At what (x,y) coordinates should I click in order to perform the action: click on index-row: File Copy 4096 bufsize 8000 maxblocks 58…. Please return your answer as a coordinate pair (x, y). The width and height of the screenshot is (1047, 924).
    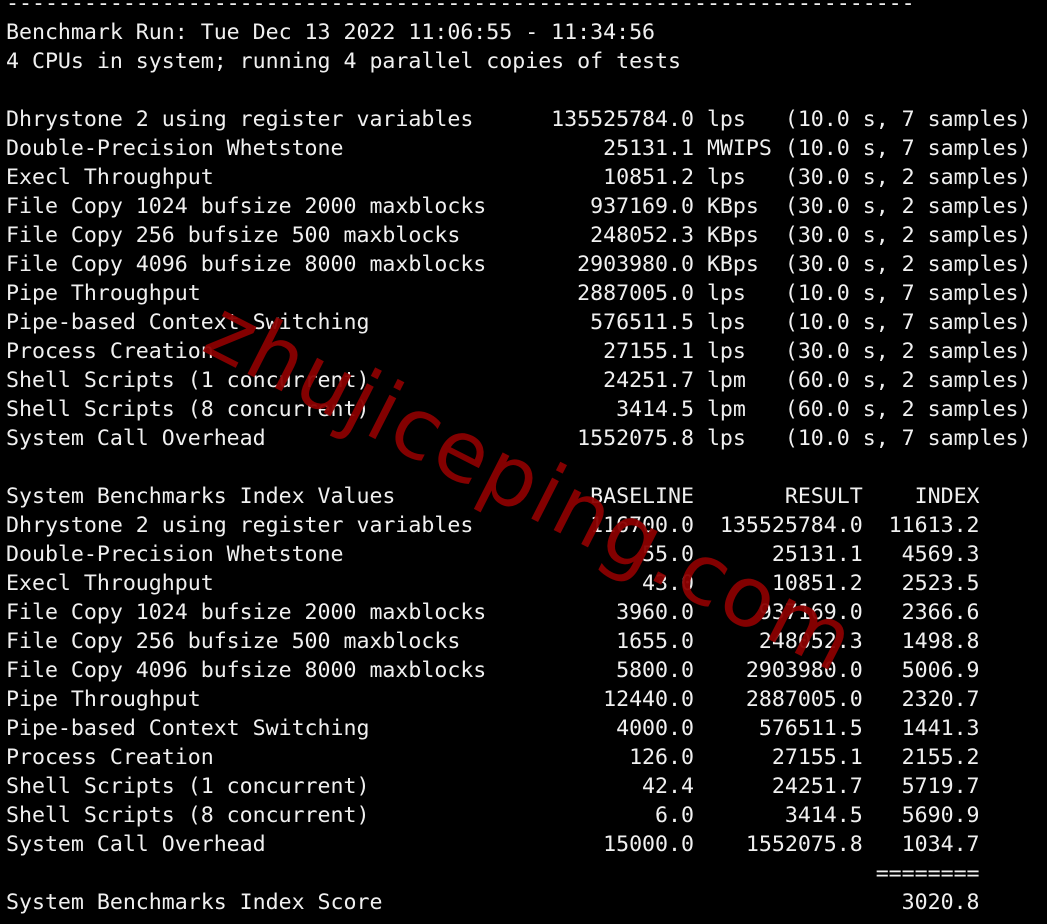
    Looking at the image, I should click on (493, 670).